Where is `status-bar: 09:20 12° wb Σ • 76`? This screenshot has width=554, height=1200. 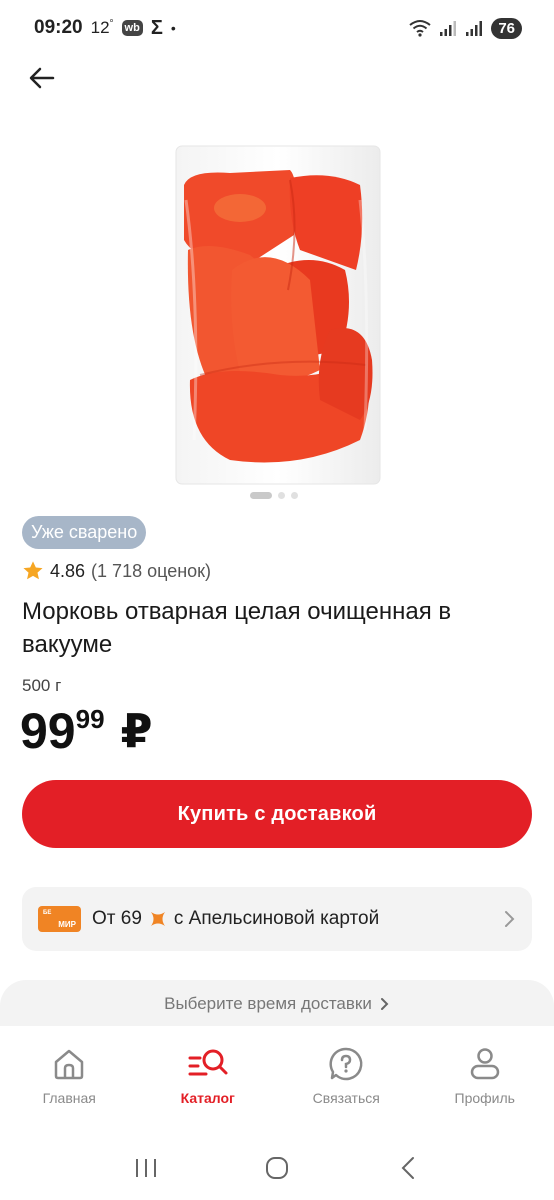
status-bar: 09:20 12° wb Σ • 76 is located at coordinates (277, 28).